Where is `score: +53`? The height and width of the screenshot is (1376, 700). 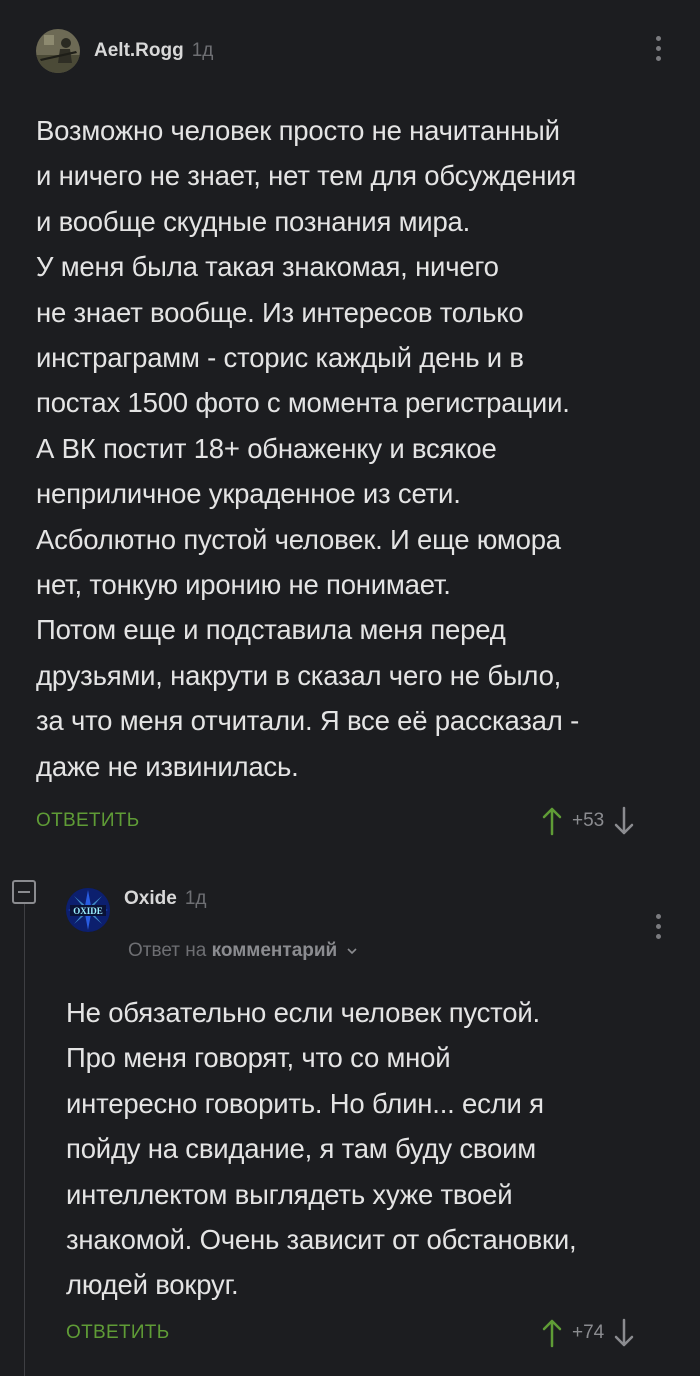
score: +53 is located at coordinates (588, 820).